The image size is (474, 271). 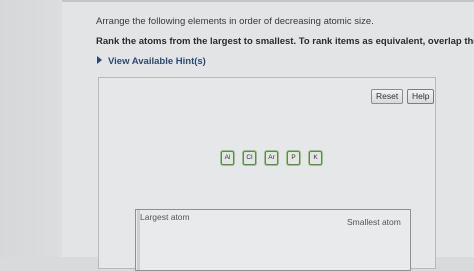 What do you see at coordinates (315, 158) in the screenshot?
I see `tile-k: K` at bounding box center [315, 158].